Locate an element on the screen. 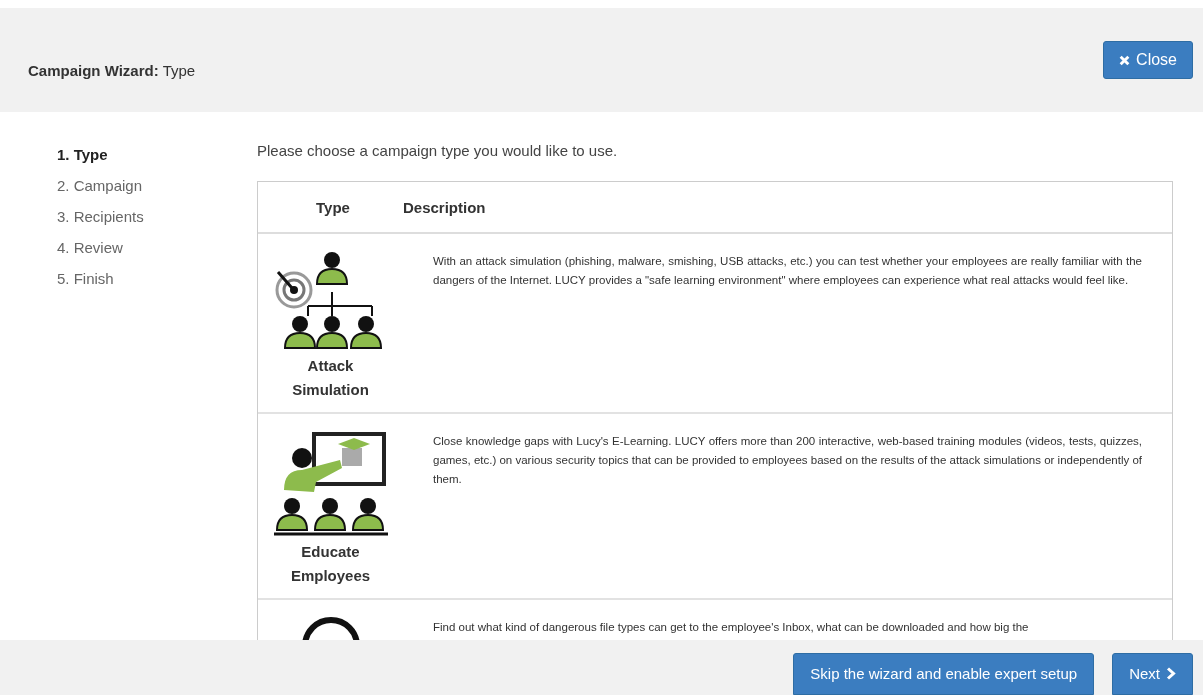  wizard-step: 5. Finish is located at coordinates (157, 278).